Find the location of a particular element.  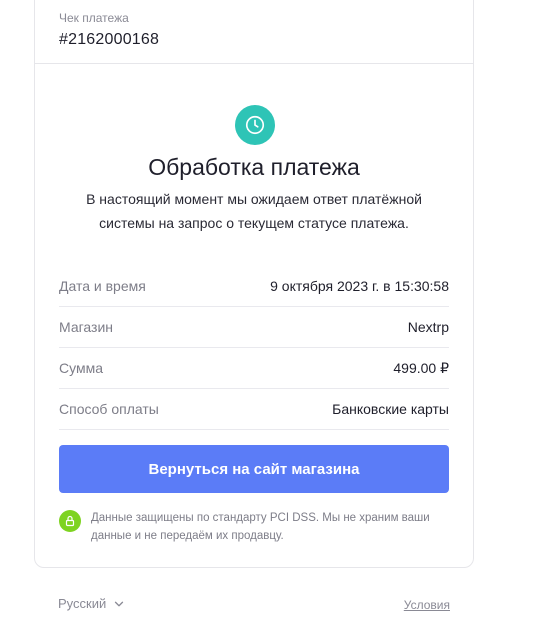

status-title: Обработка платежа is located at coordinates (254, 167).